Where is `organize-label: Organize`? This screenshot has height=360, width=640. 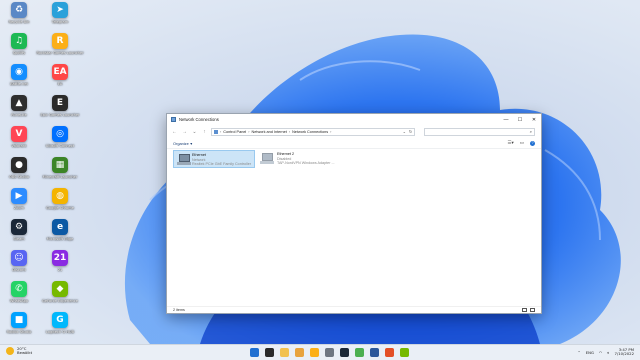
organize-label: Organize is located at coordinates (181, 143).